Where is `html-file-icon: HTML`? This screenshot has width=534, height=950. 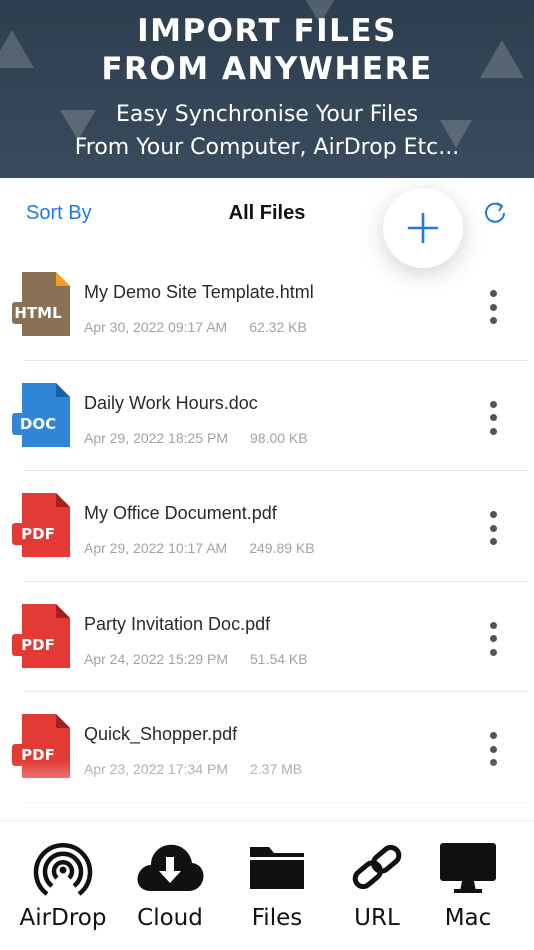
html-file-icon: HTML is located at coordinates (43, 304).